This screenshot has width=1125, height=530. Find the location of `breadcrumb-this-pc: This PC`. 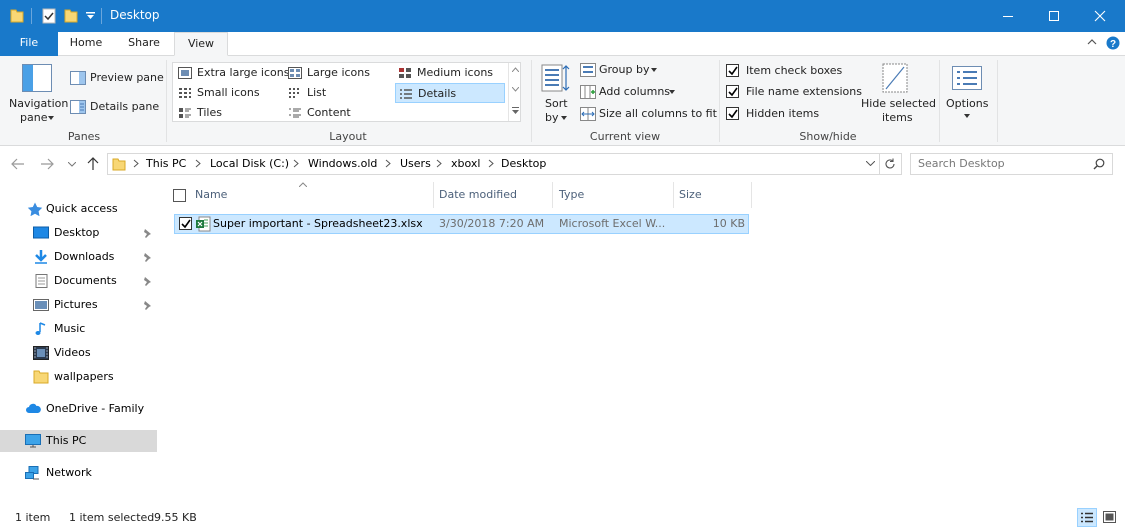

breadcrumb-this-pc: This PC is located at coordinates (166, 163).